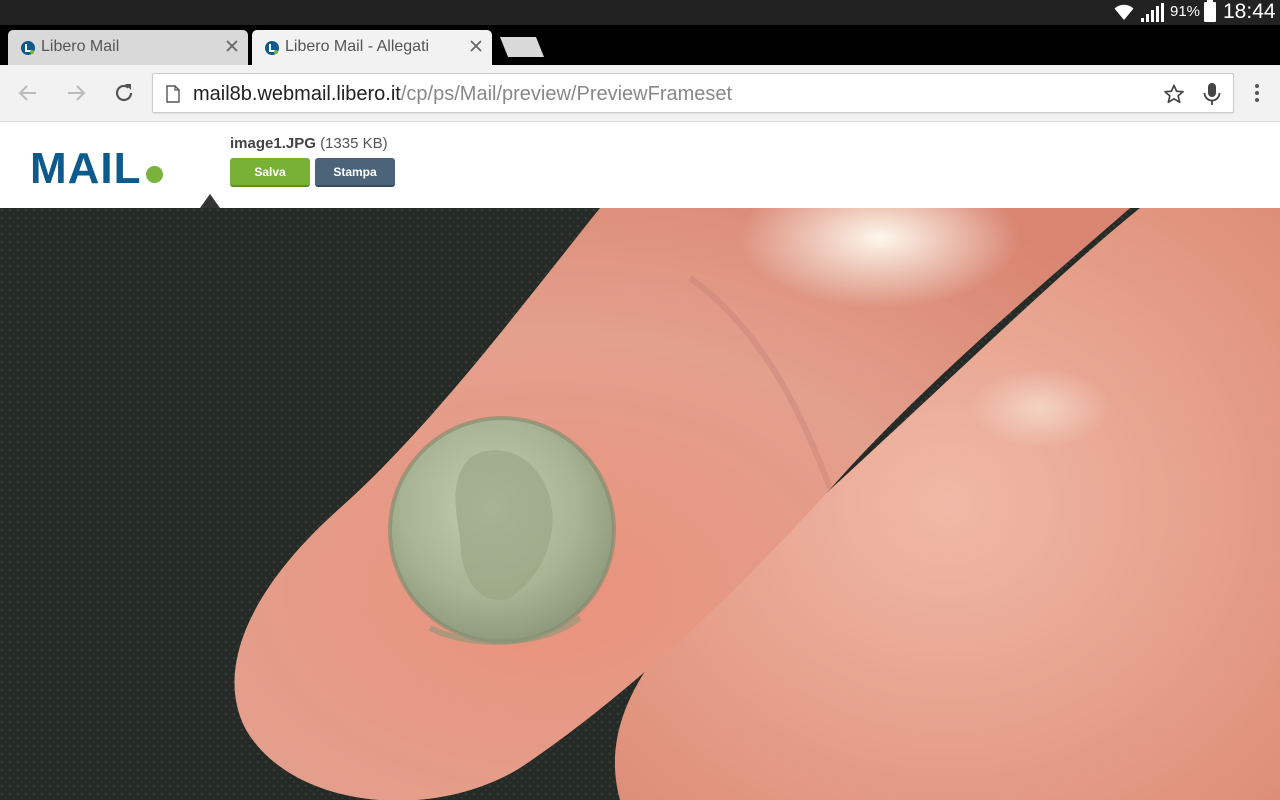 The image size is (1280, 800). I want to click on tab-title: Libero Mail, so click(80, 46).